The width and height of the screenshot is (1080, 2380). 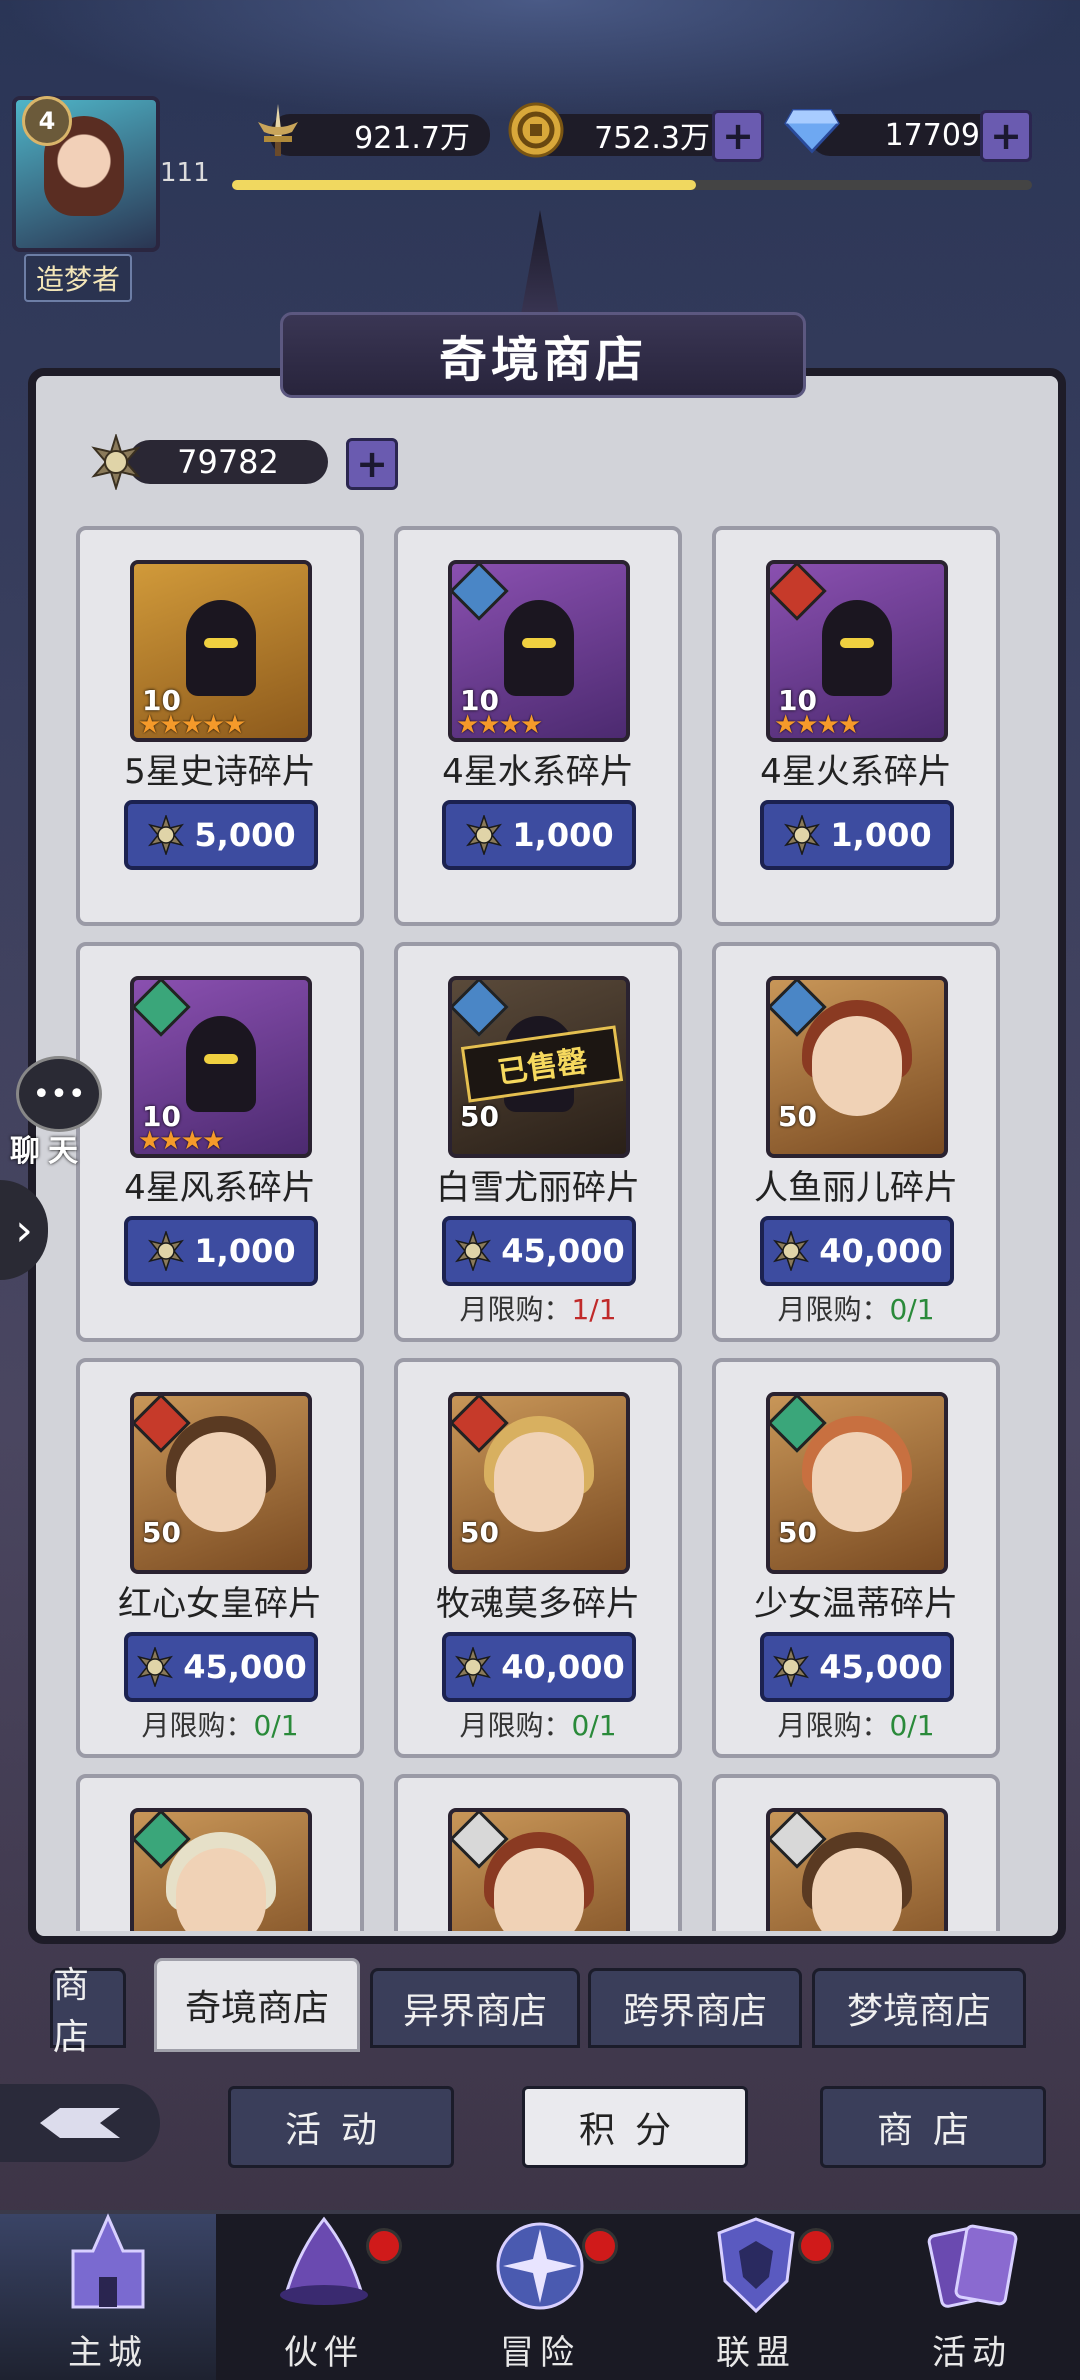 What do you see at coordinates (856, 1142) in the screenshot?
I see `shop-item-card: 50 人鱼丽儿碎片 40,000 月限购：0/1` at bounding box center [856, 1142].